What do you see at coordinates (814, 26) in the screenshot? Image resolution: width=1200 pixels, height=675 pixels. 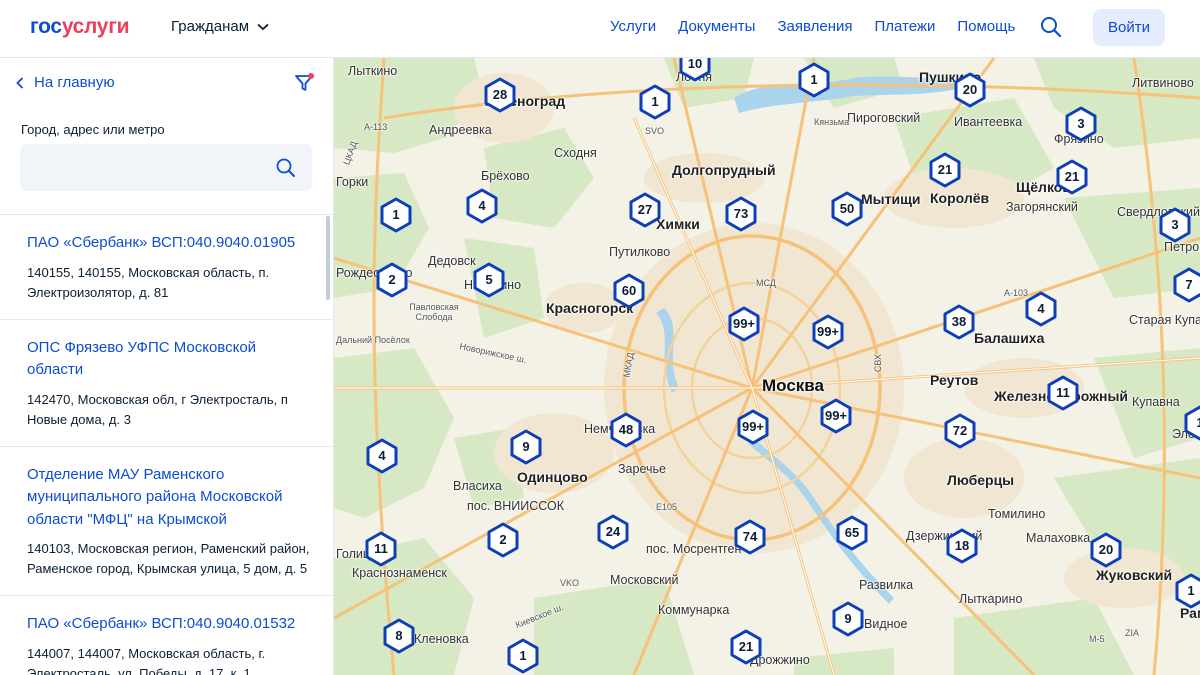 I see `nav-applications: Заявления` at bounding box center [814, 26].